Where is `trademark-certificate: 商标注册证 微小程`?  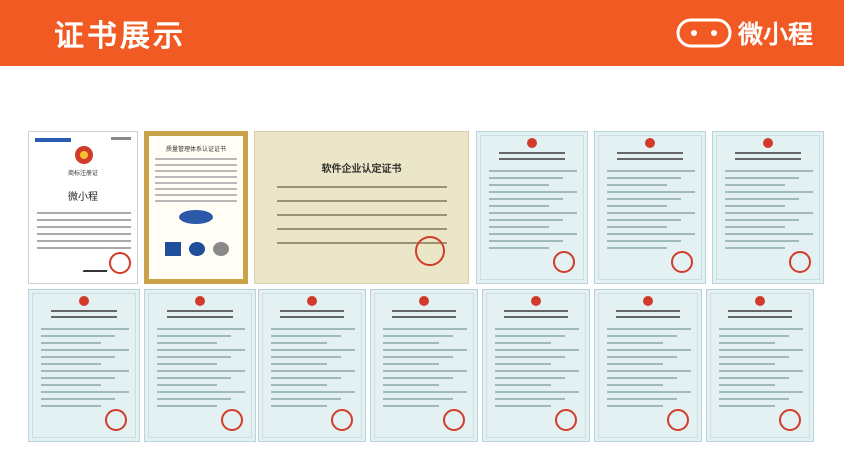
trademark-certificate: 商标注册证 微小程 is located at coordinates (83, 207).